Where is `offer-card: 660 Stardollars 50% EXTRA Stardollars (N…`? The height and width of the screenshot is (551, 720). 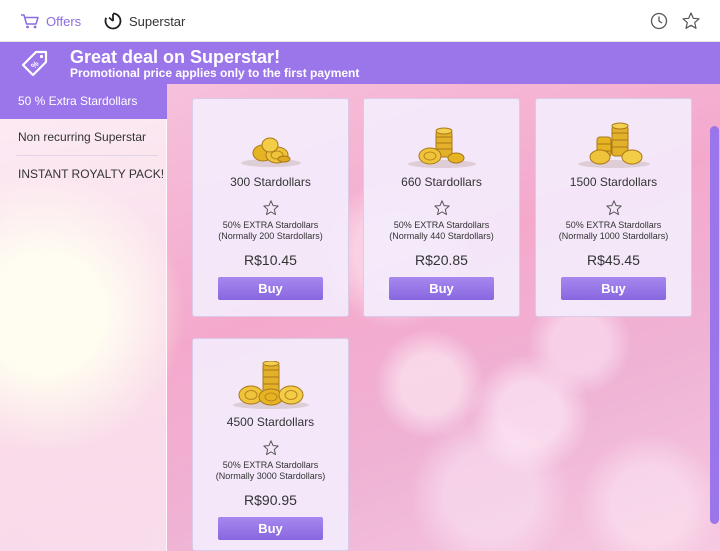 offer-card: 660 Stardollars 50% EXTRA Stardollars (N… is located at coordinates (441, 207).